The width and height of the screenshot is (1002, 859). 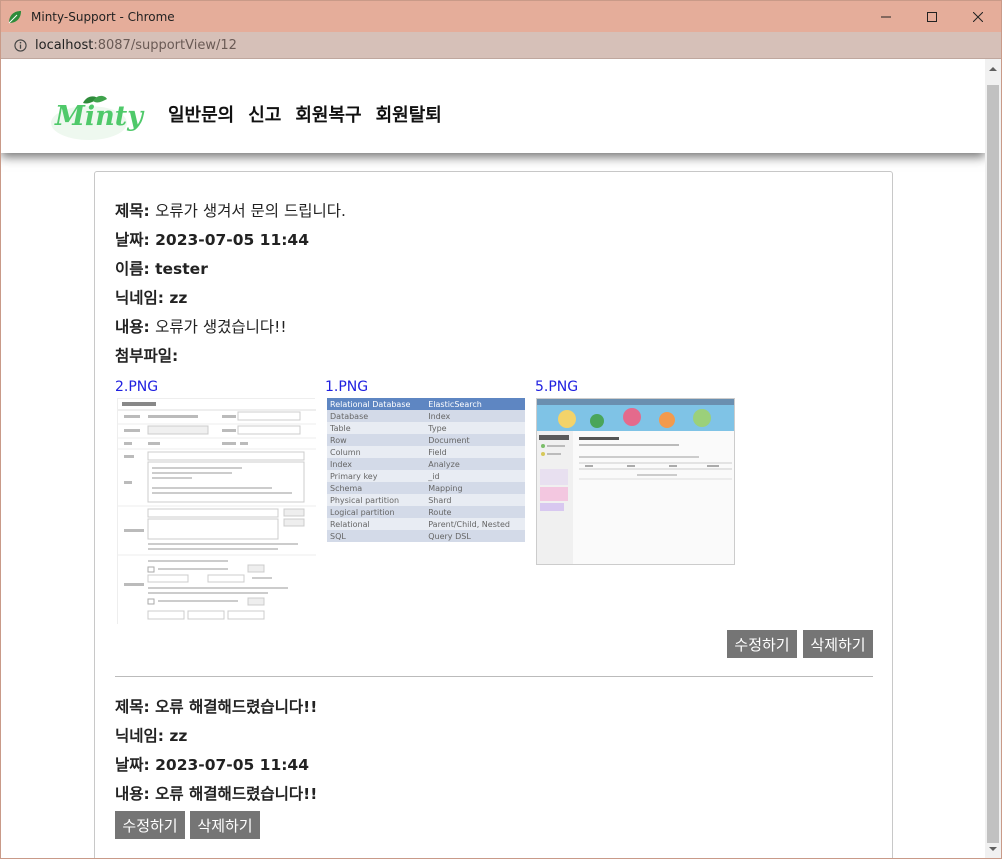 I want to click on scrollbar-thumb, so click(x=993, y=464).